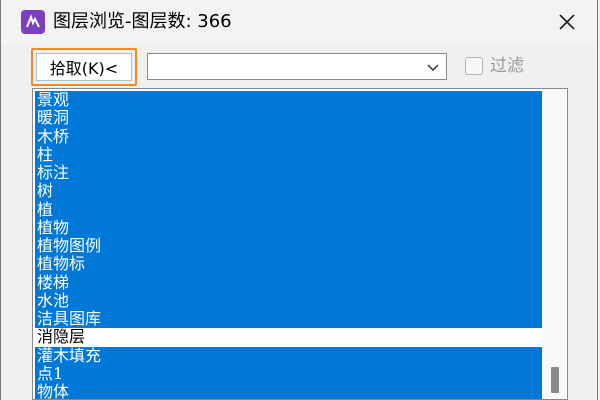 This screenshot has height=400, width=600. I want to click on filter-checkbox, so click(474, 66).